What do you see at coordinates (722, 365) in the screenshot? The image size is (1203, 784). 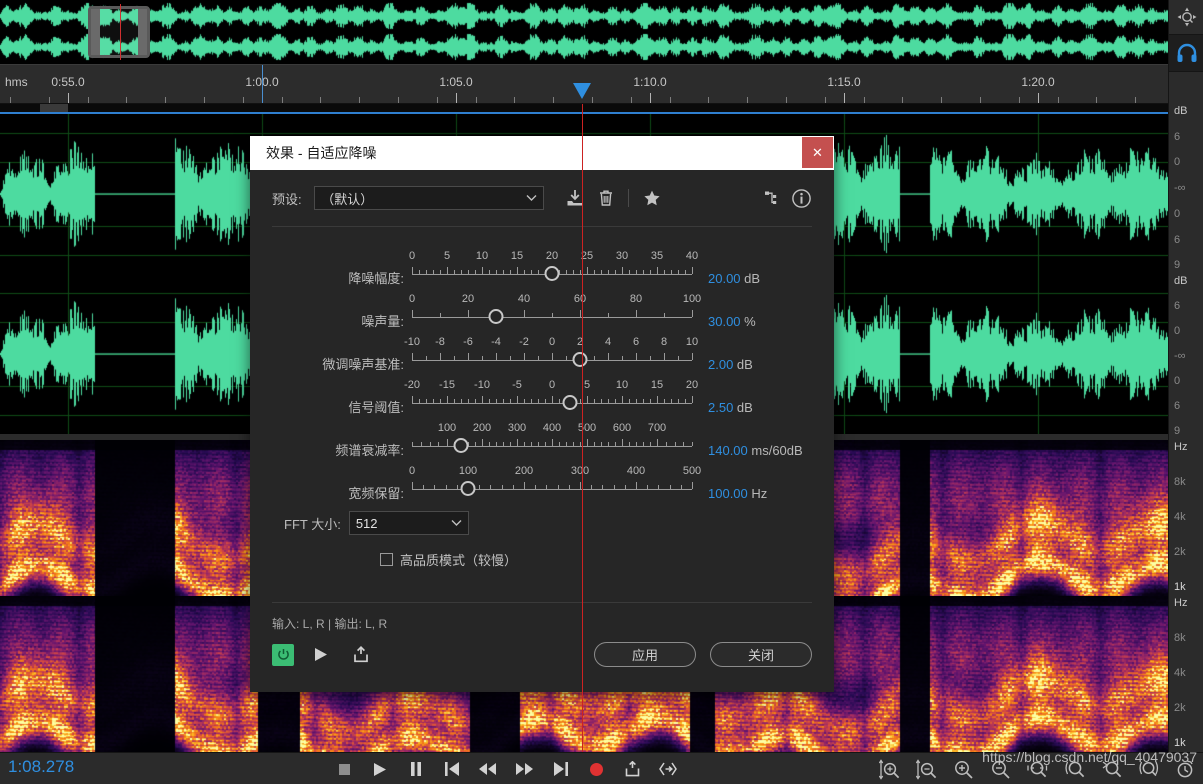 I see `slider-value-fine-tune-noise-floor: 2.00 dB` at bounding box center [722, 365].